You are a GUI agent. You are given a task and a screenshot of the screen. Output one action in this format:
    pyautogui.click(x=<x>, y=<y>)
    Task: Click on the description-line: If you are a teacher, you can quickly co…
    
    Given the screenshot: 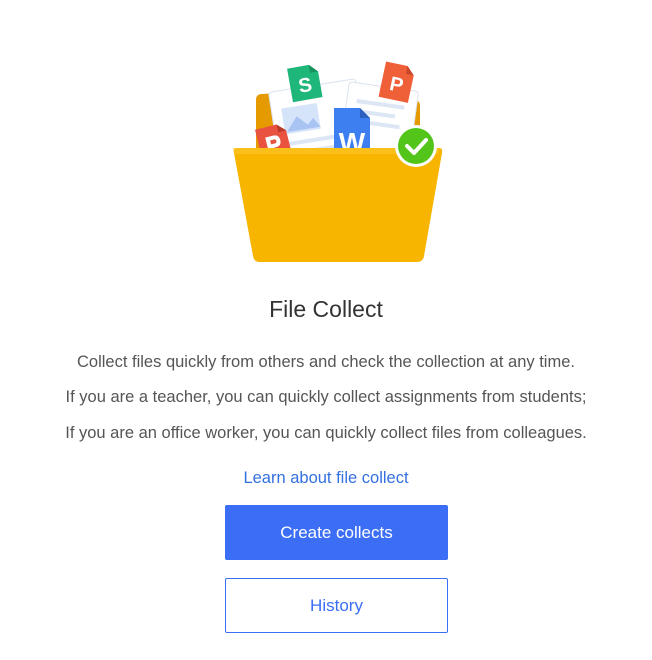 What is the action you would take?
    pyautogui.click(x=326, y=397)
    